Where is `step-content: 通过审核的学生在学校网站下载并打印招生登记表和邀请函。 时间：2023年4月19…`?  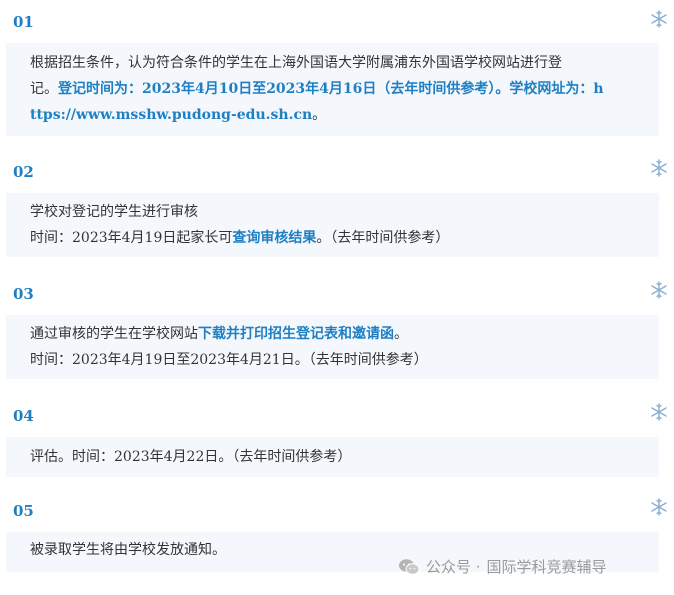
step-content: 通过审核的学生在学校网站下载并打印招生登记表和邀请函。 时间：2023年4月19… is located at coordinates (332, 347).